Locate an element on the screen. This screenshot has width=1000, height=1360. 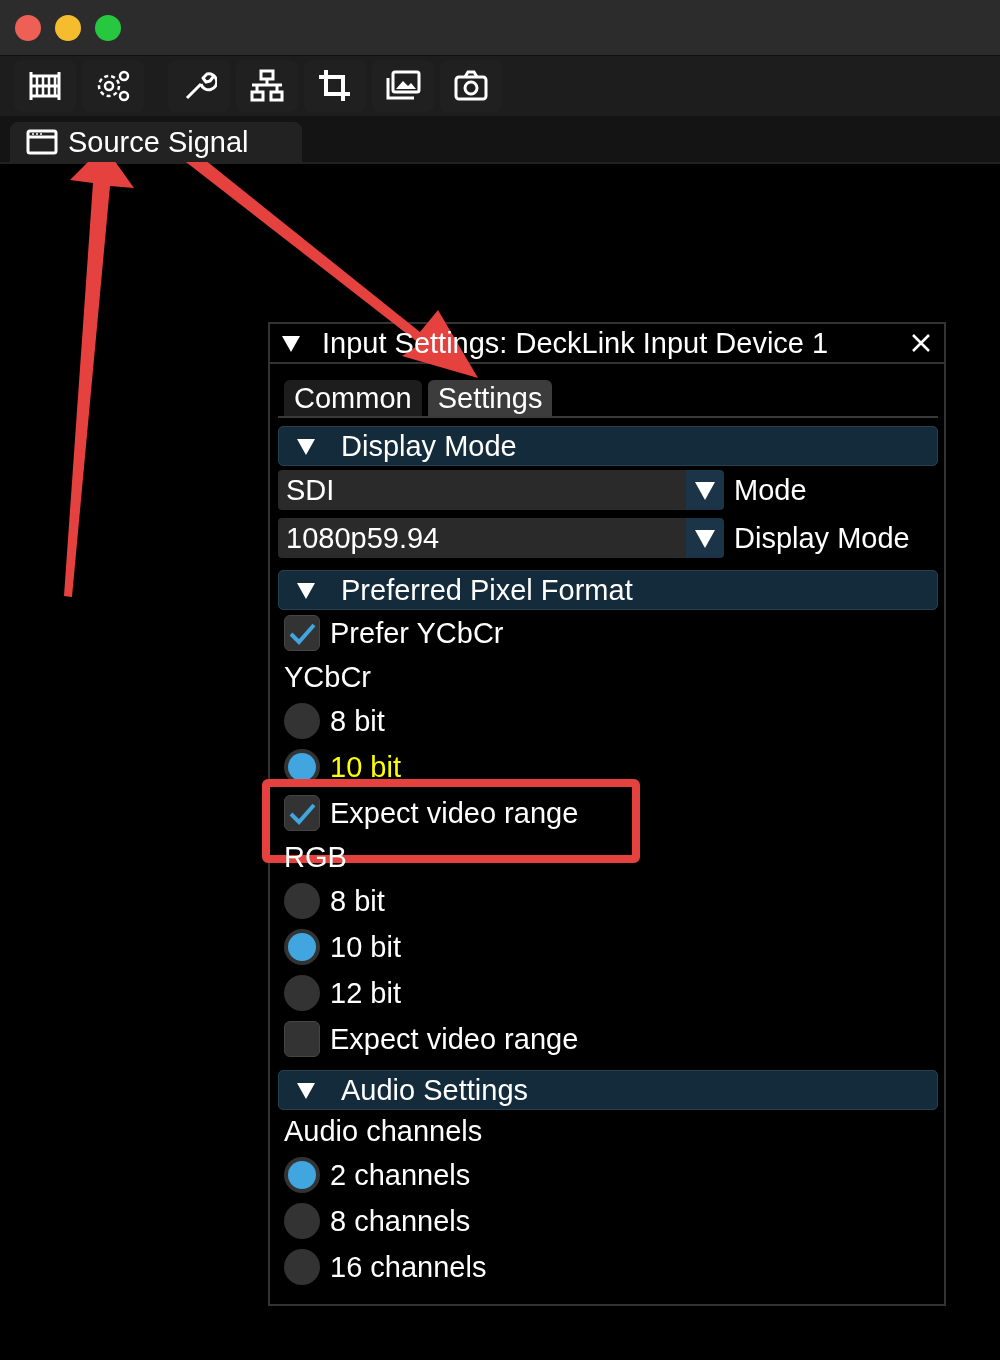
group-label: Audio channels is located at coordinates (383, 1131).